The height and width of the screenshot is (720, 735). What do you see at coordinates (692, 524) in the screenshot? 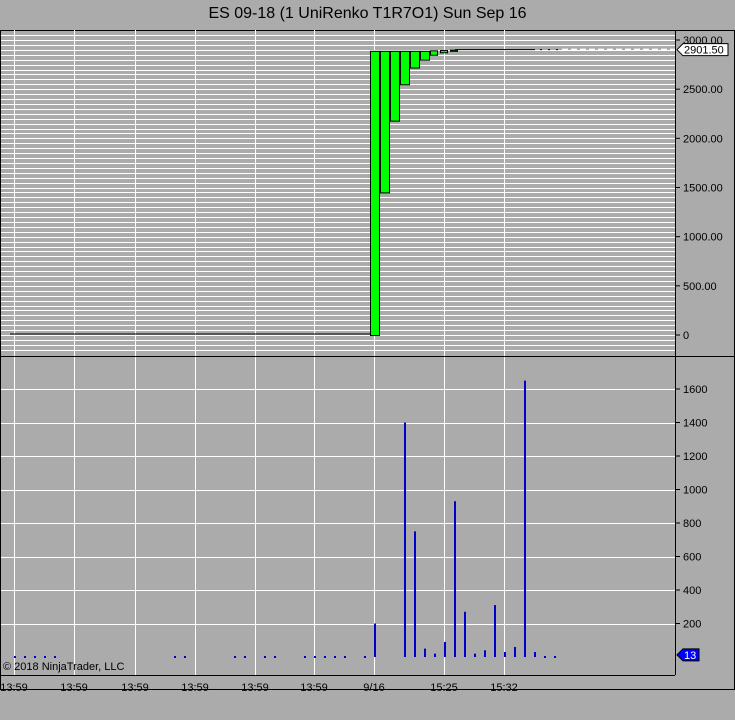
I see `volume-tick-label: 800` at bounding box center [692, 524].